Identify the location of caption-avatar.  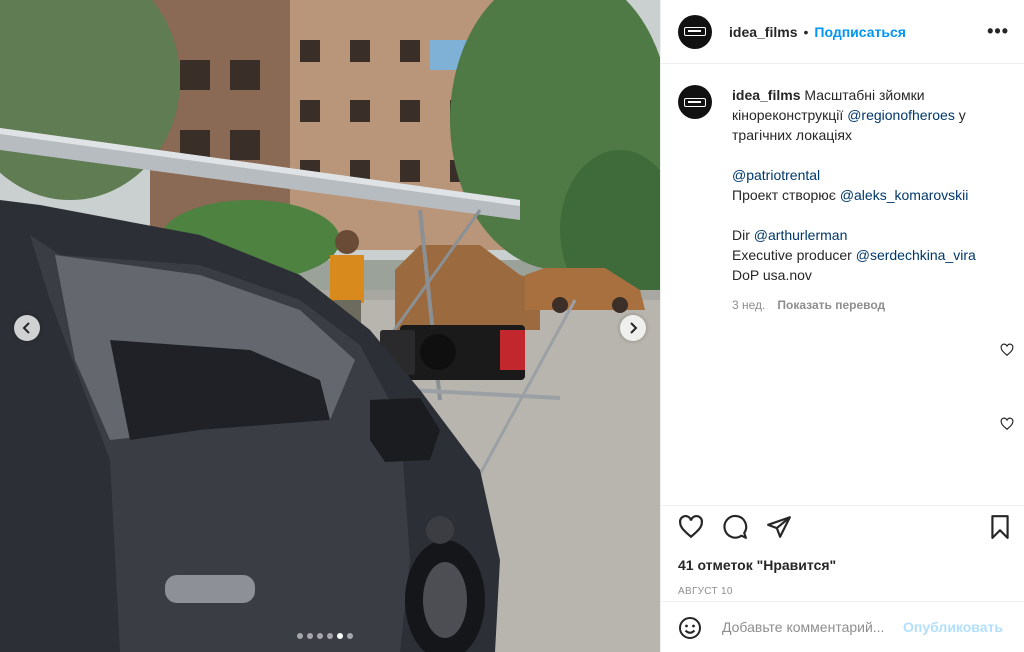
(695, 102).